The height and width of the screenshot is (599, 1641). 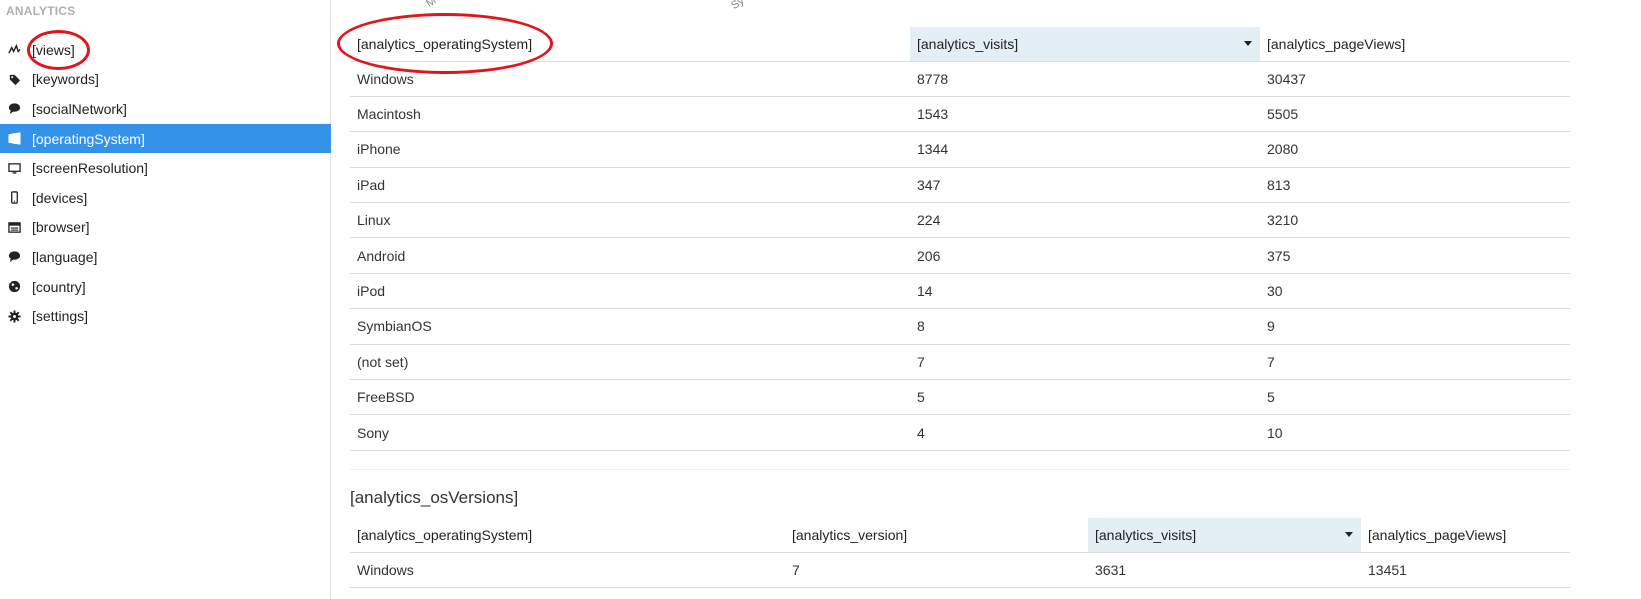 I want to click on cell-pageviews: 2080, so click(x=1415, y=149).